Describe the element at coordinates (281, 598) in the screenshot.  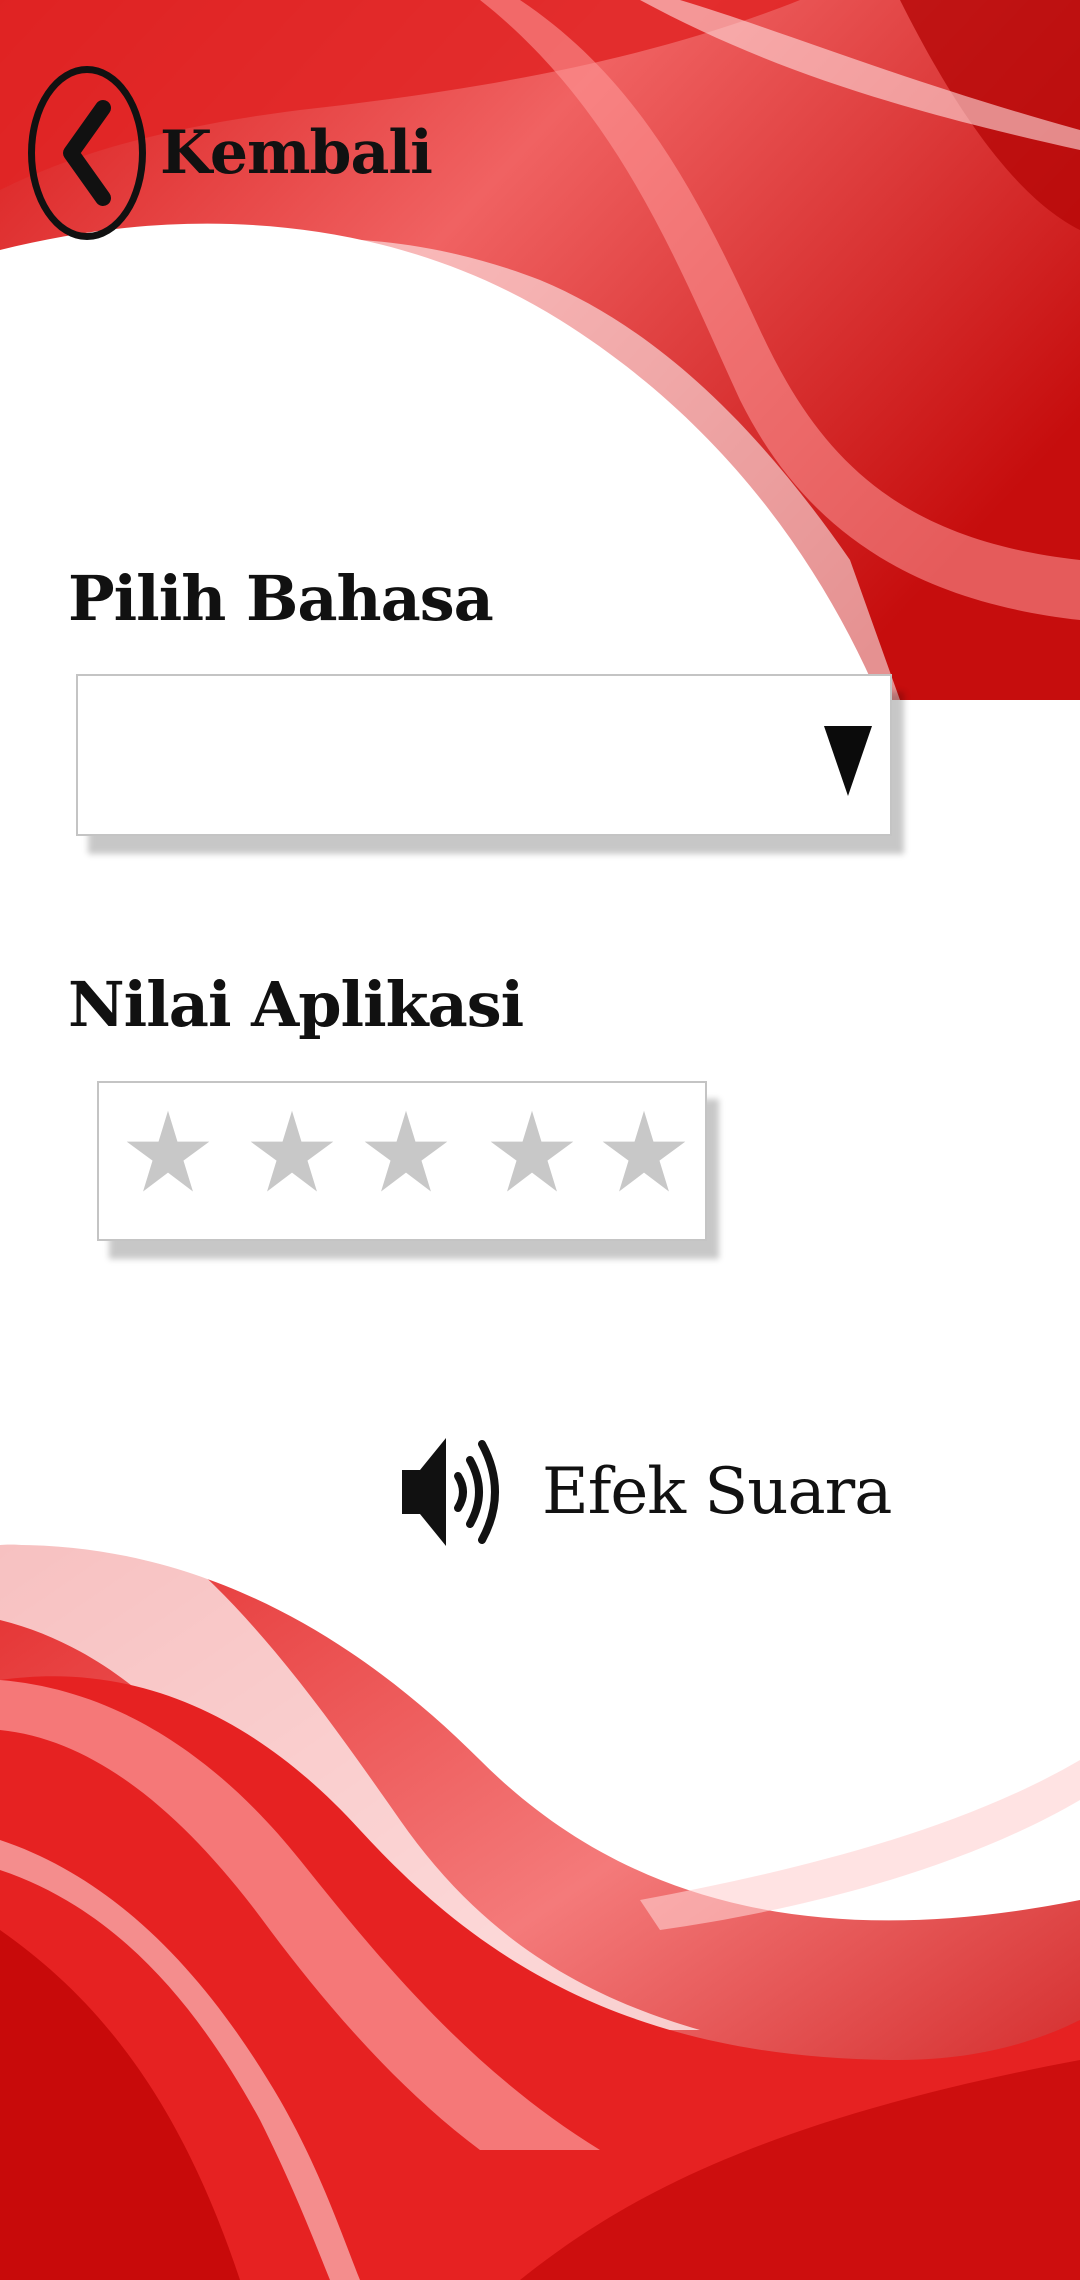
I see `language-label: Pilih Bahasa` at that location.